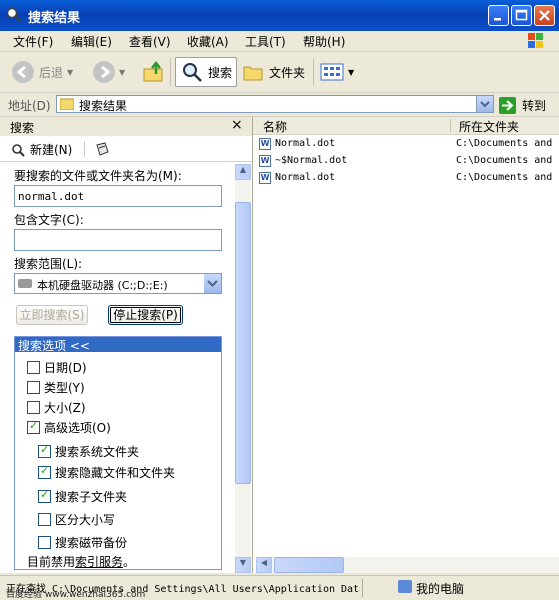 This screenshot has height=600, width=559. What do you see at coordinates (521, 15) in the screenshot?
I see `maximize-button` at bounding box center [521, 15].